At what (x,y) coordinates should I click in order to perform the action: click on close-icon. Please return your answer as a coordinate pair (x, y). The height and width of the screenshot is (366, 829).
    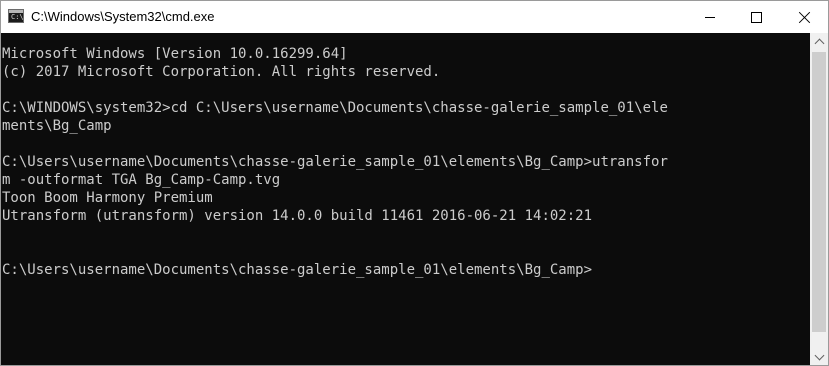
    Looking at the image, I should click on (804, 17).